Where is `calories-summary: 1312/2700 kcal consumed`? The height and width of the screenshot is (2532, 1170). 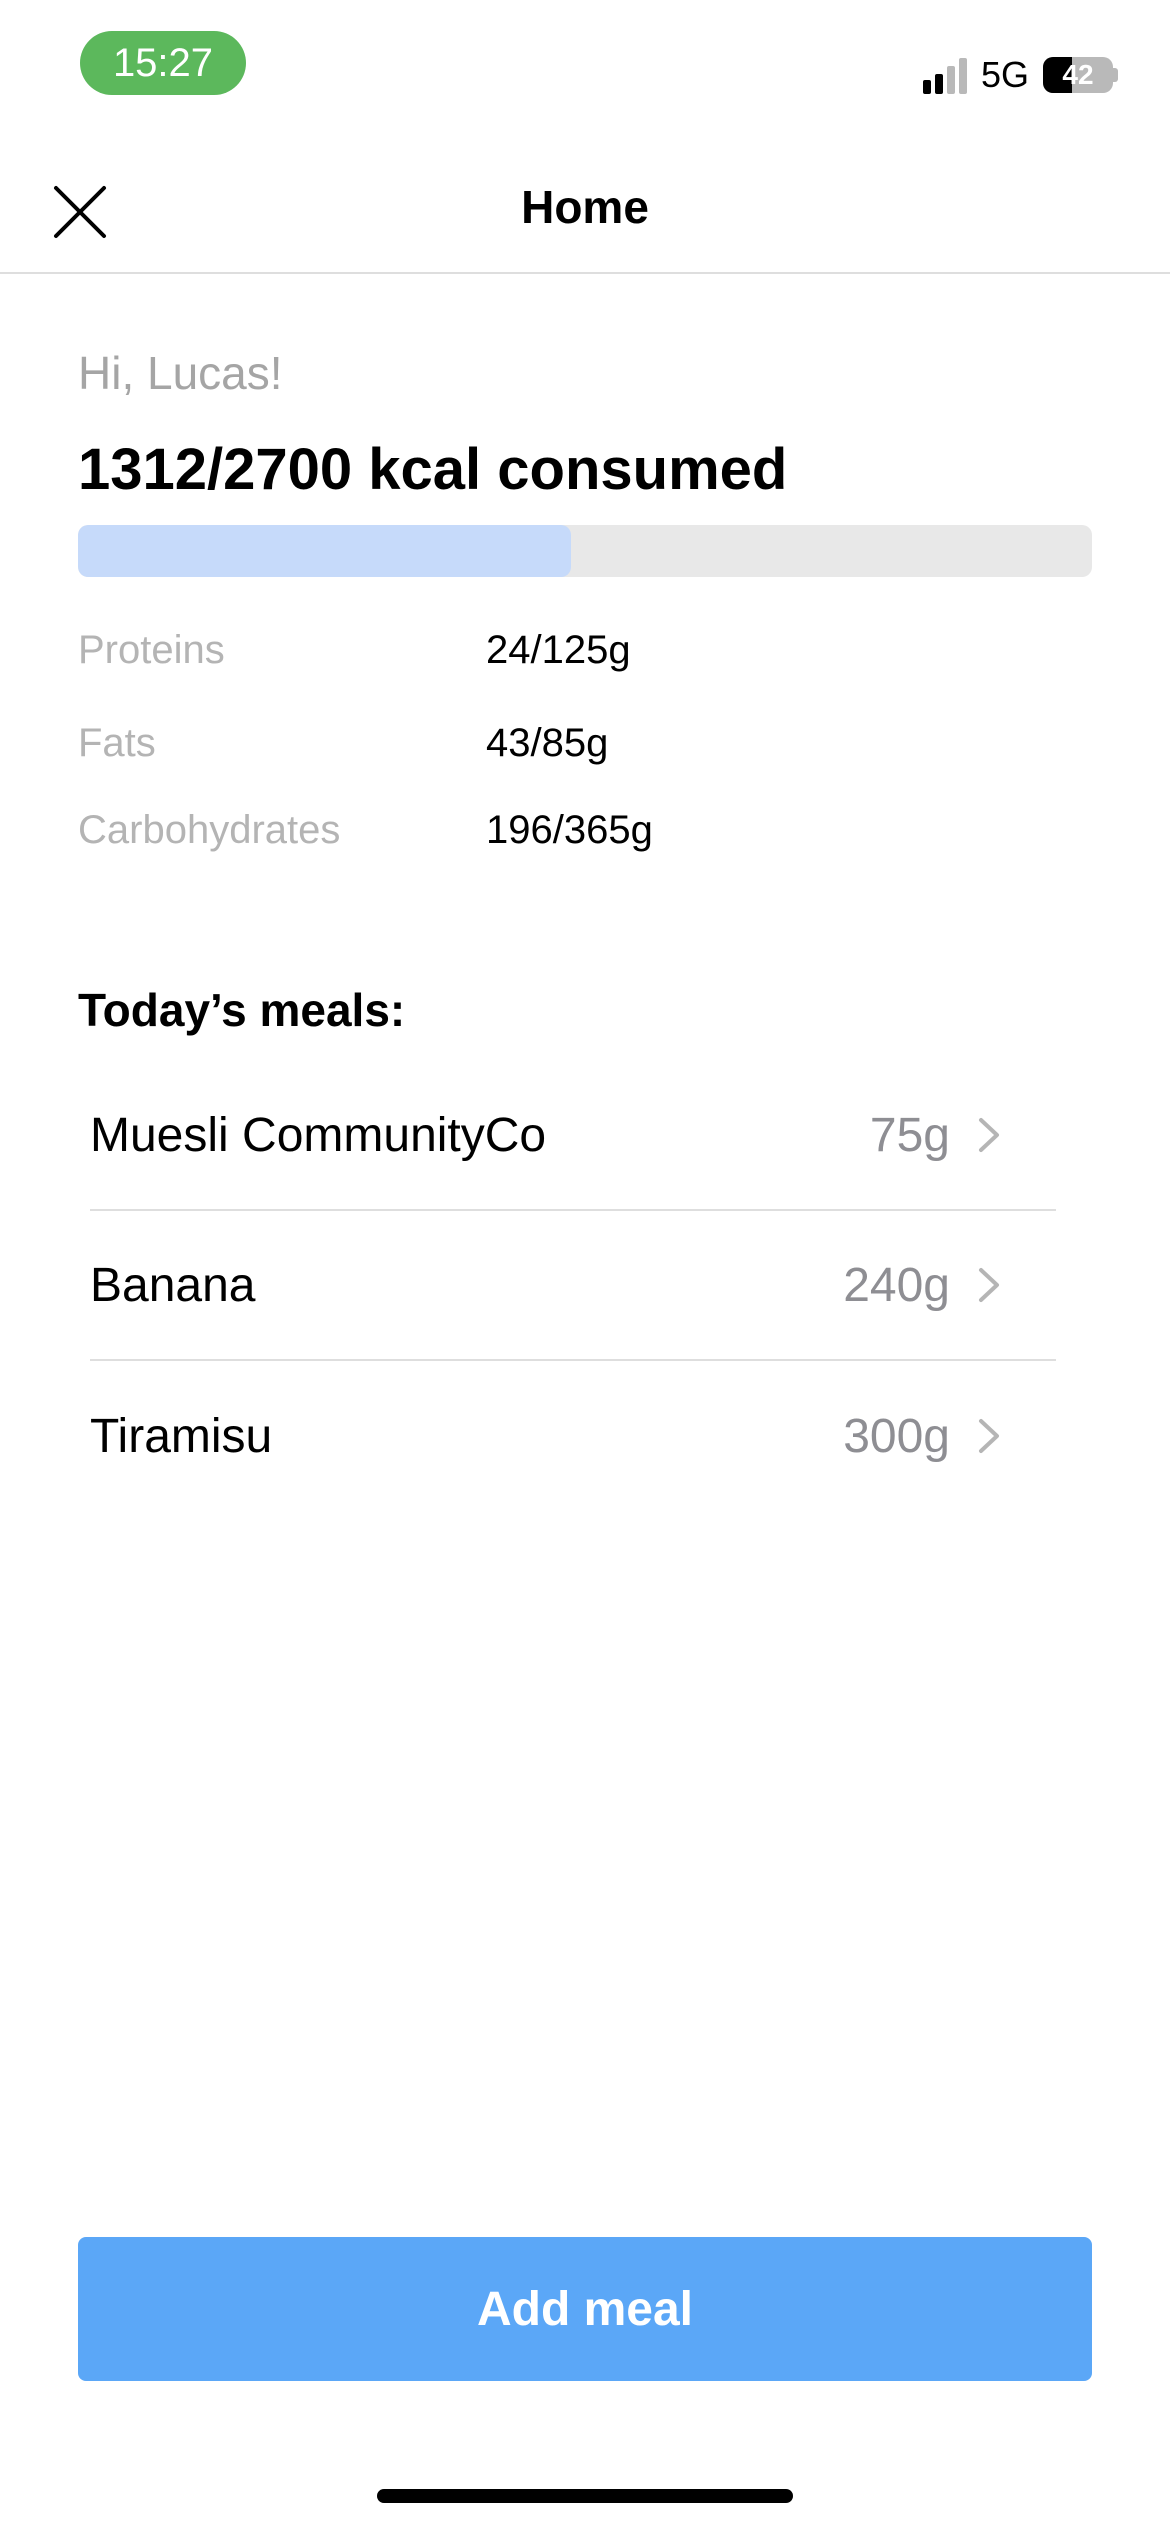 calories-summary: 1312/2700 kcal consumed is located at coordinates (433, 469).